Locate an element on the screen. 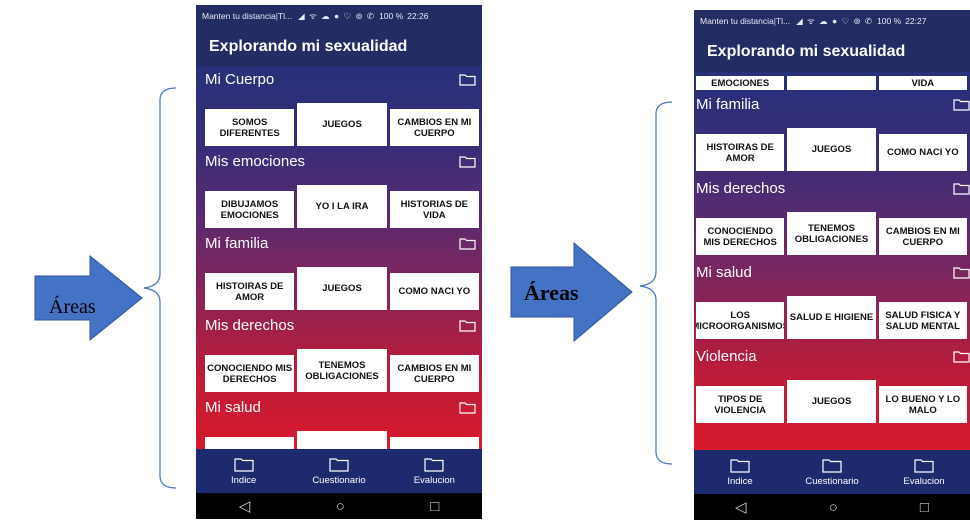 This screenshot has width=970, height=520. section-title: Mi Cuerpo is located at coordinates (240, 79).